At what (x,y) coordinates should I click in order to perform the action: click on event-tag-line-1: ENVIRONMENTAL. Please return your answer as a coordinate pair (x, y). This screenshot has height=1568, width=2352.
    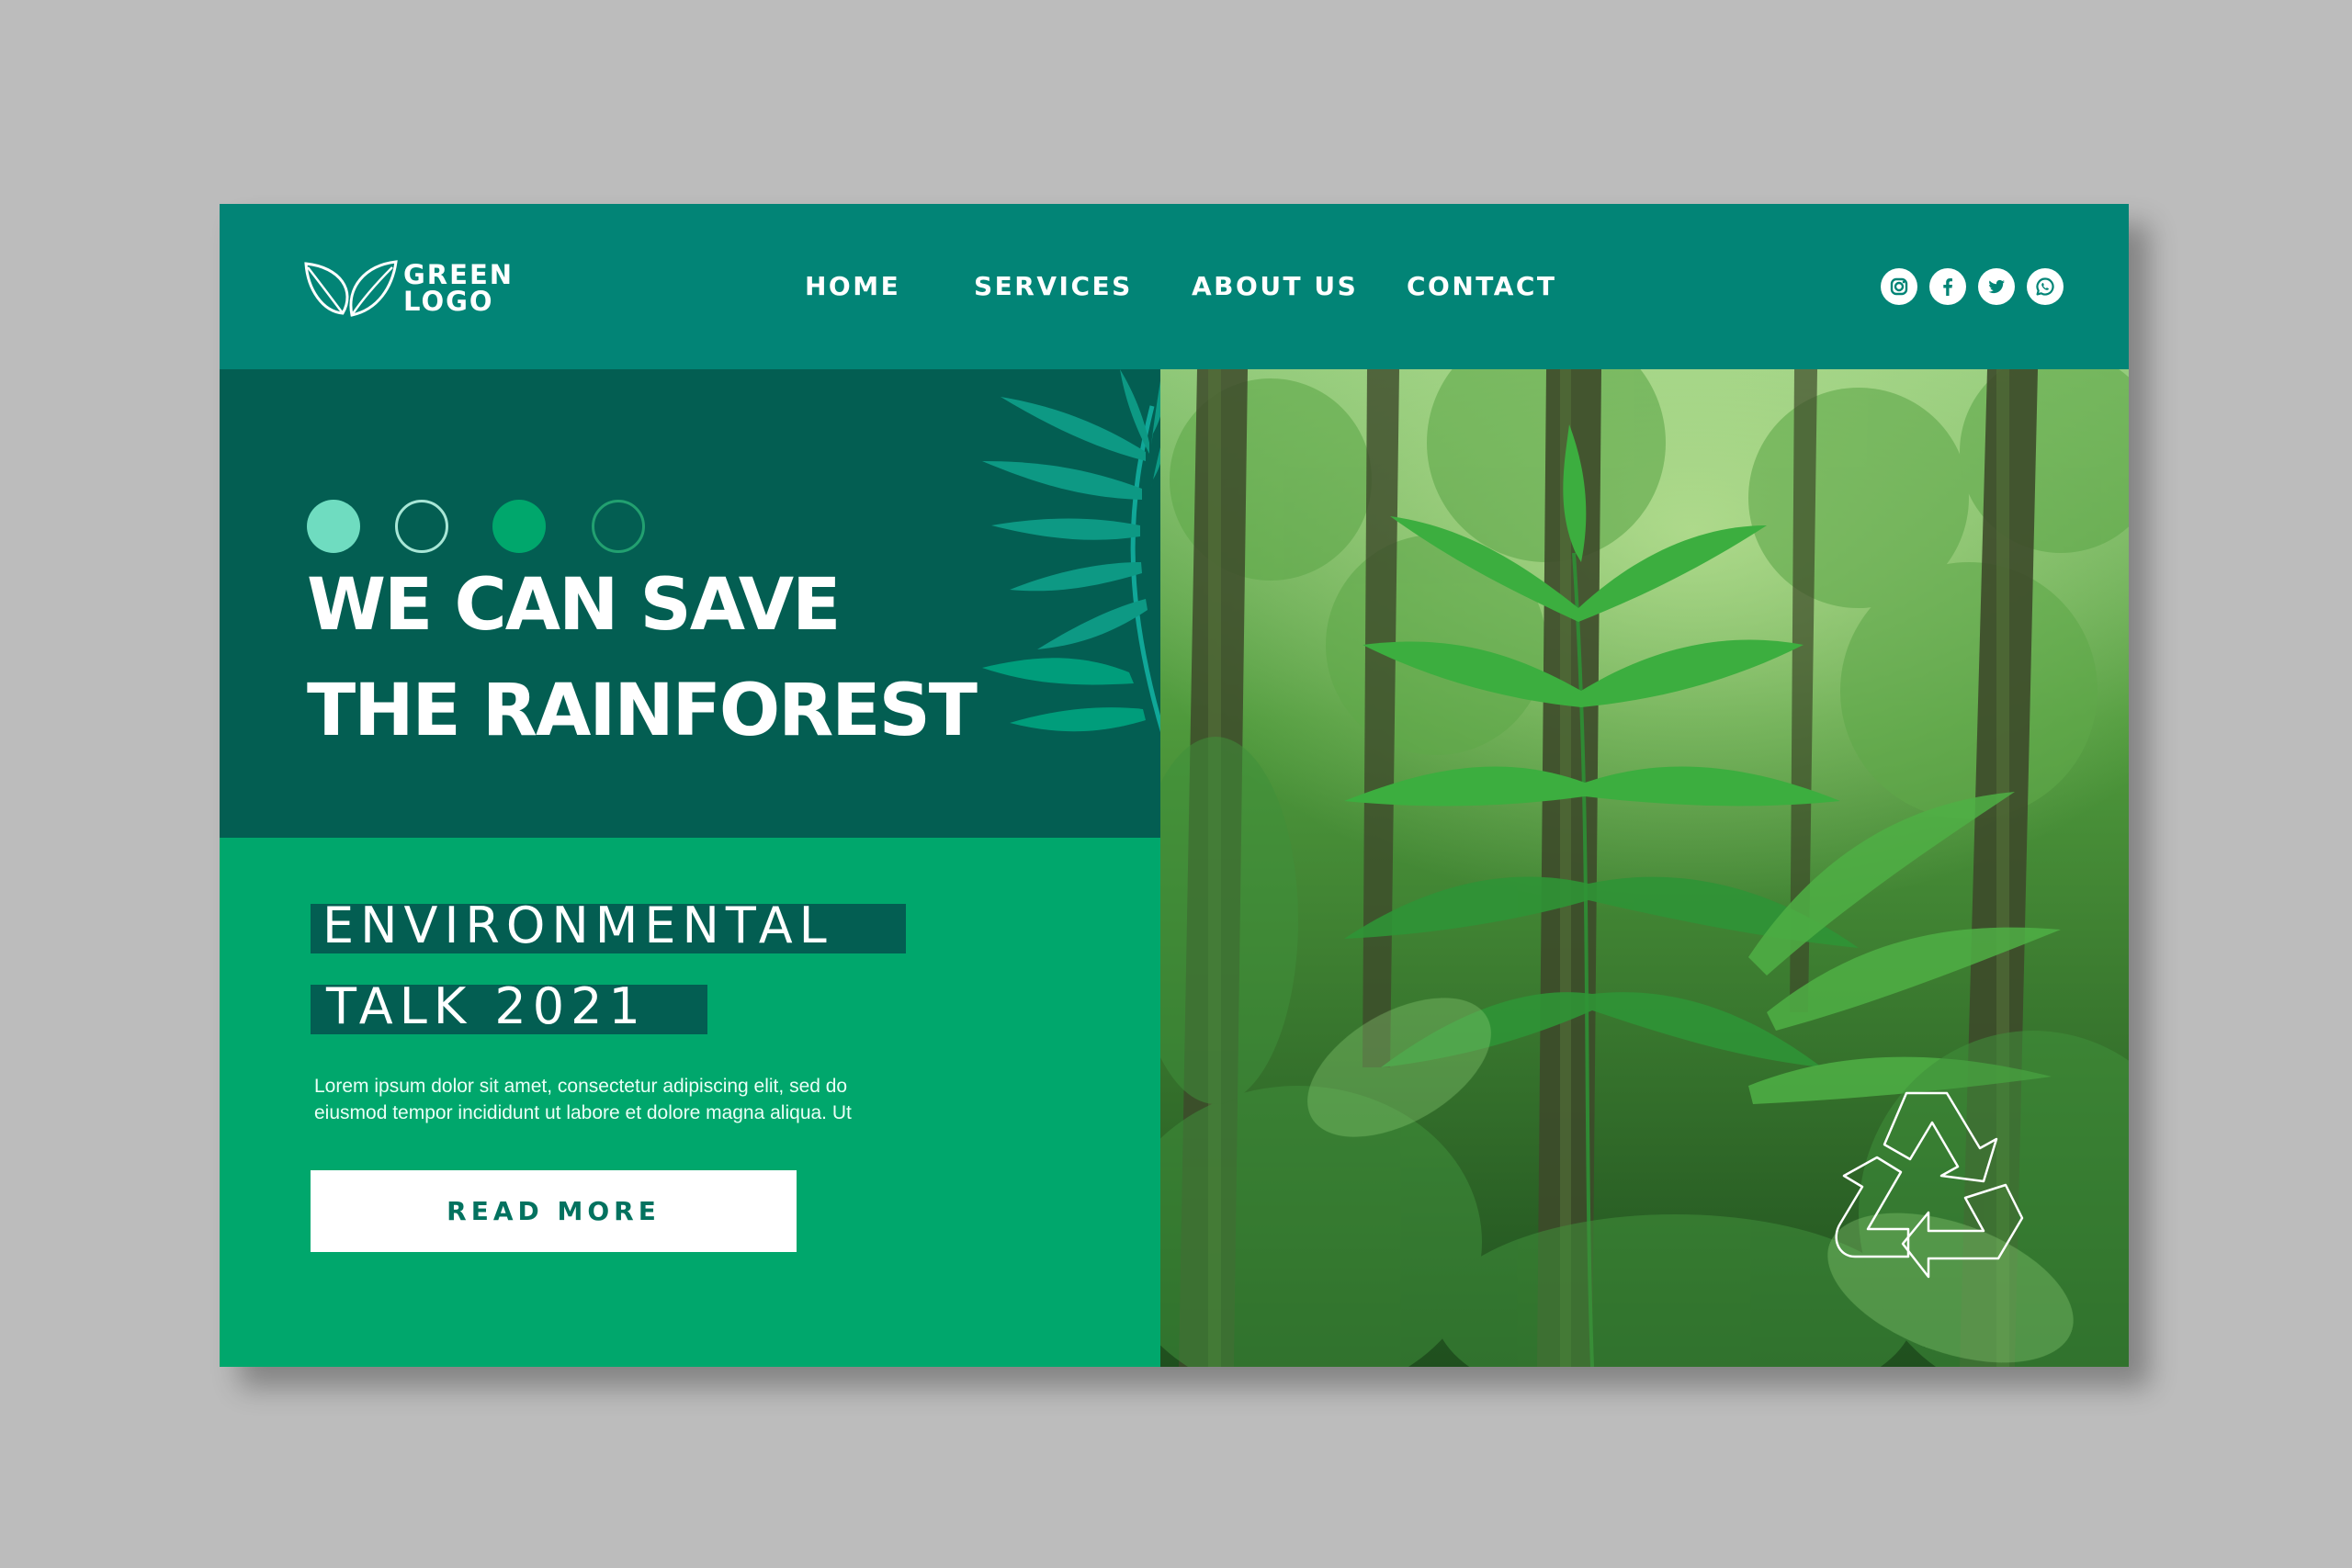
    Looking at the image, I should click on (578, 926).